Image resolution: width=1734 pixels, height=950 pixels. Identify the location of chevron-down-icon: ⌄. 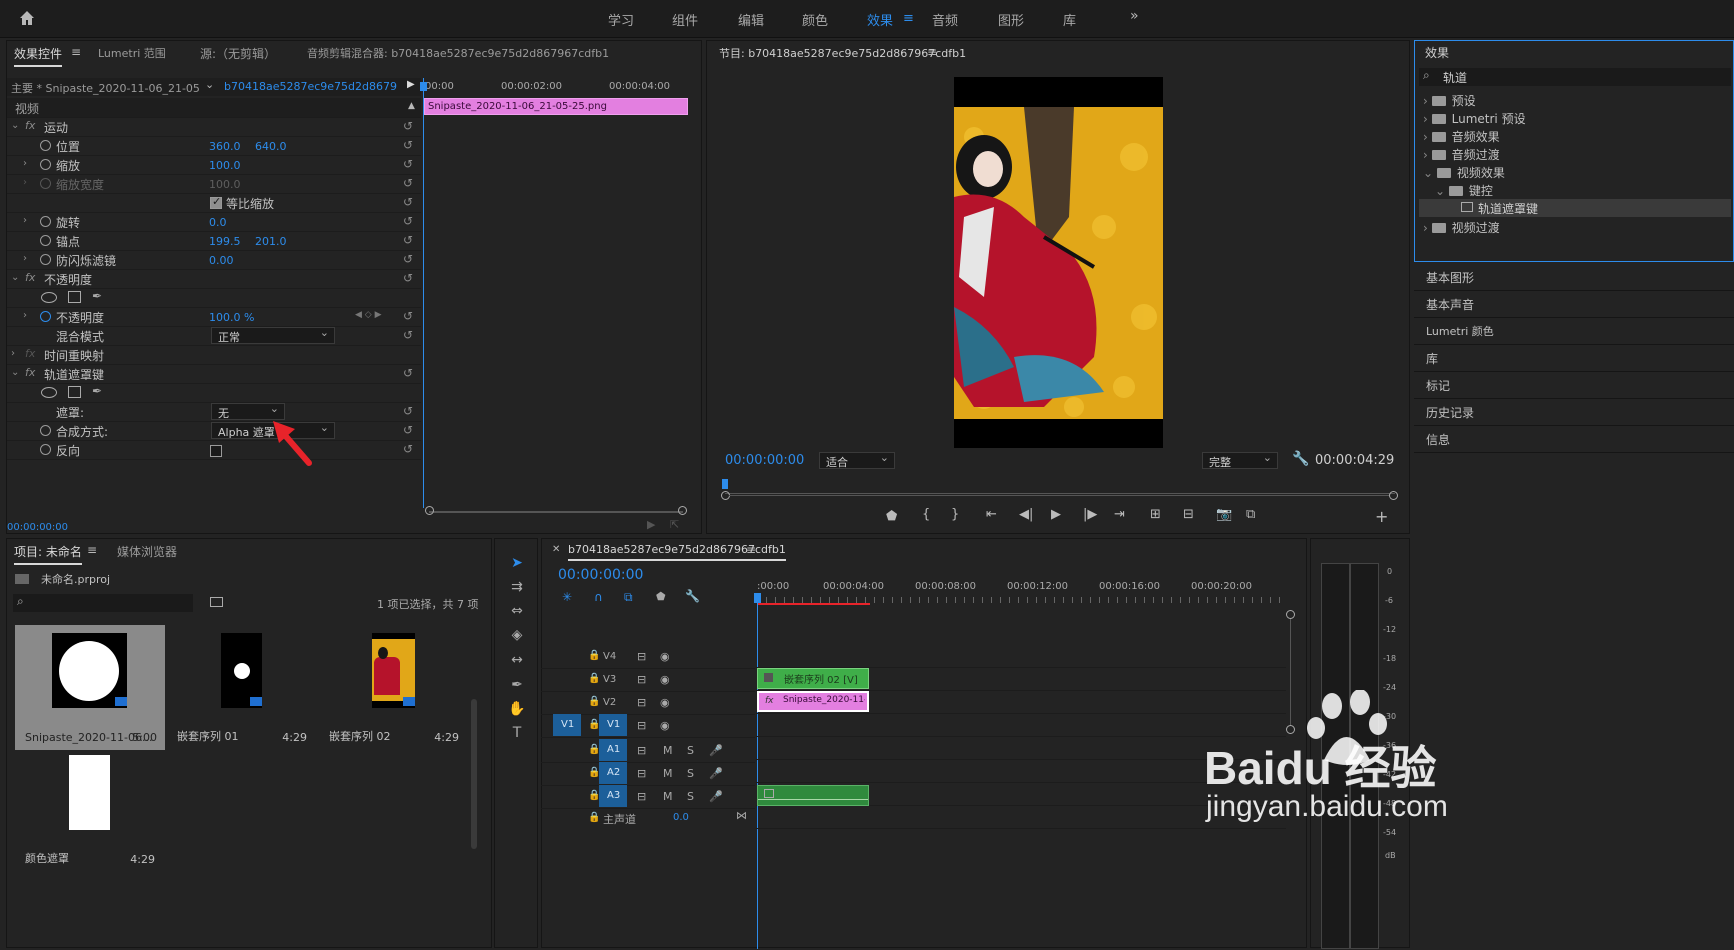
(209, 84).